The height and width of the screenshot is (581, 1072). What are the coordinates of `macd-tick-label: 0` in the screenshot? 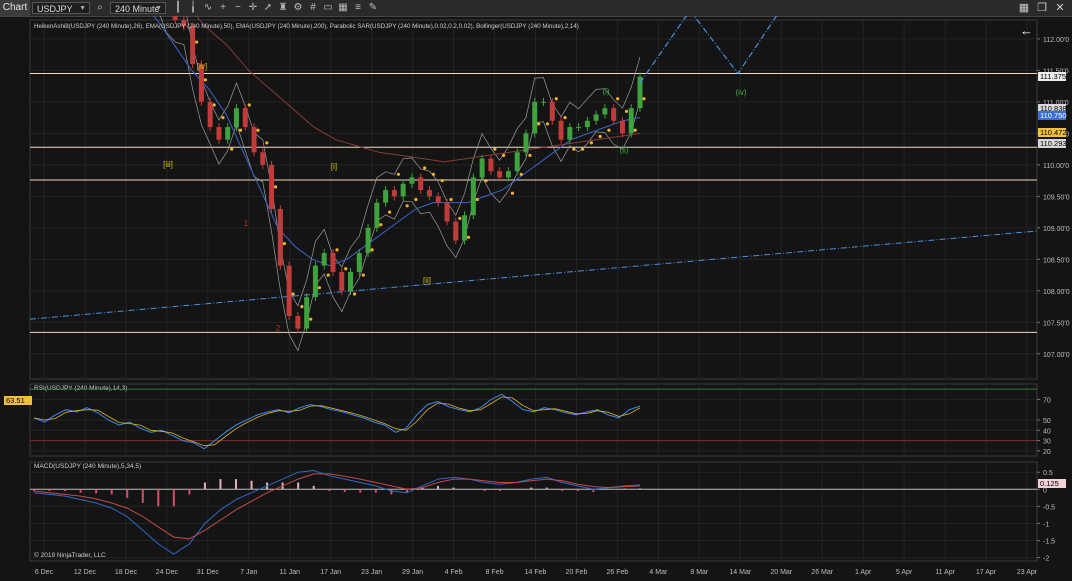 It's located at (1045, 490).